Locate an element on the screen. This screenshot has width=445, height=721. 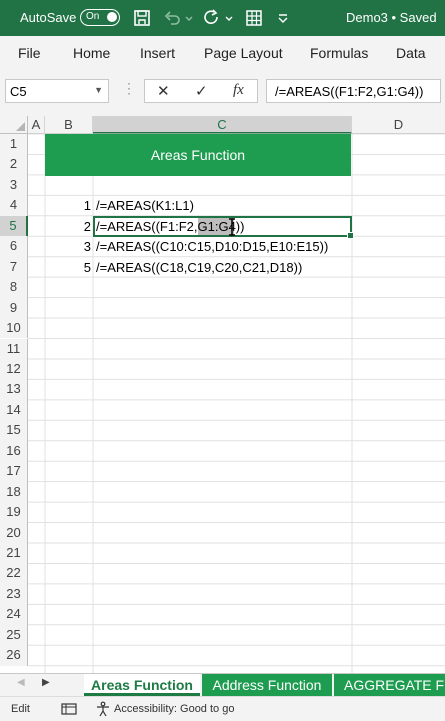
status-mode: Edit is located at coordinates (20, 709).